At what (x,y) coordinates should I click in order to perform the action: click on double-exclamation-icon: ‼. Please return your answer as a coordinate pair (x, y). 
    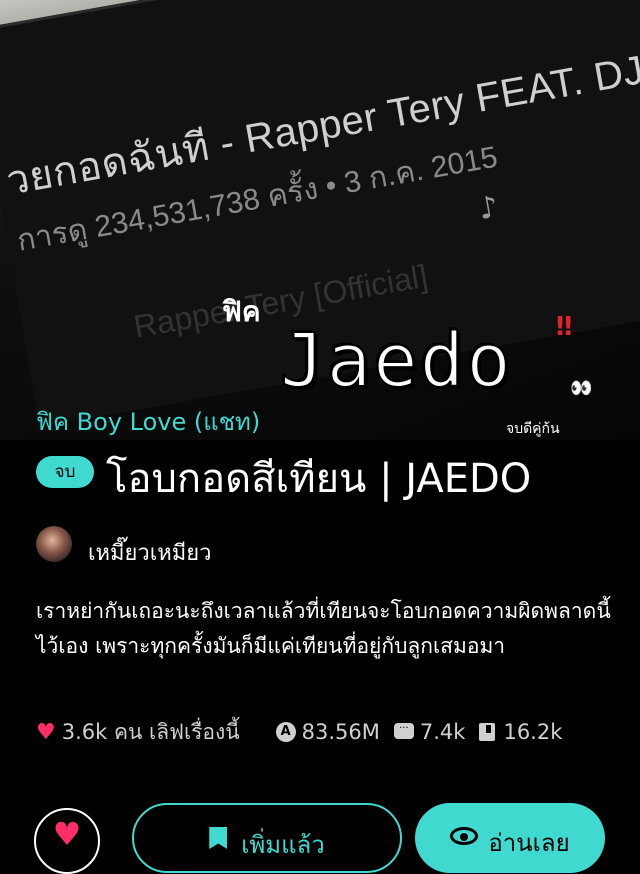
    Looking at the image, I should click on (564, 327).